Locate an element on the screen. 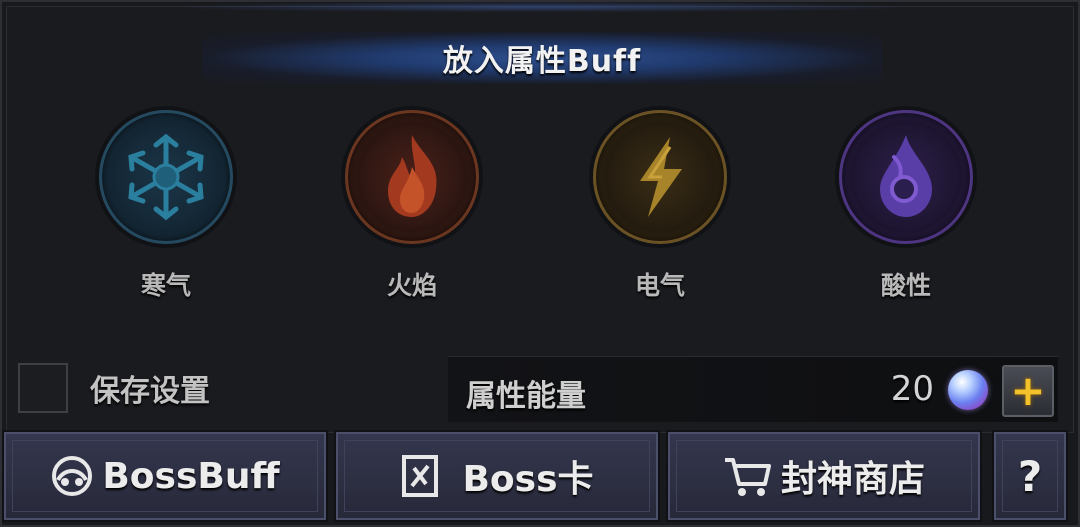 The height and width of the screenshot is (527, 1080). help-button: ? is located at coordinates (1030, 476).